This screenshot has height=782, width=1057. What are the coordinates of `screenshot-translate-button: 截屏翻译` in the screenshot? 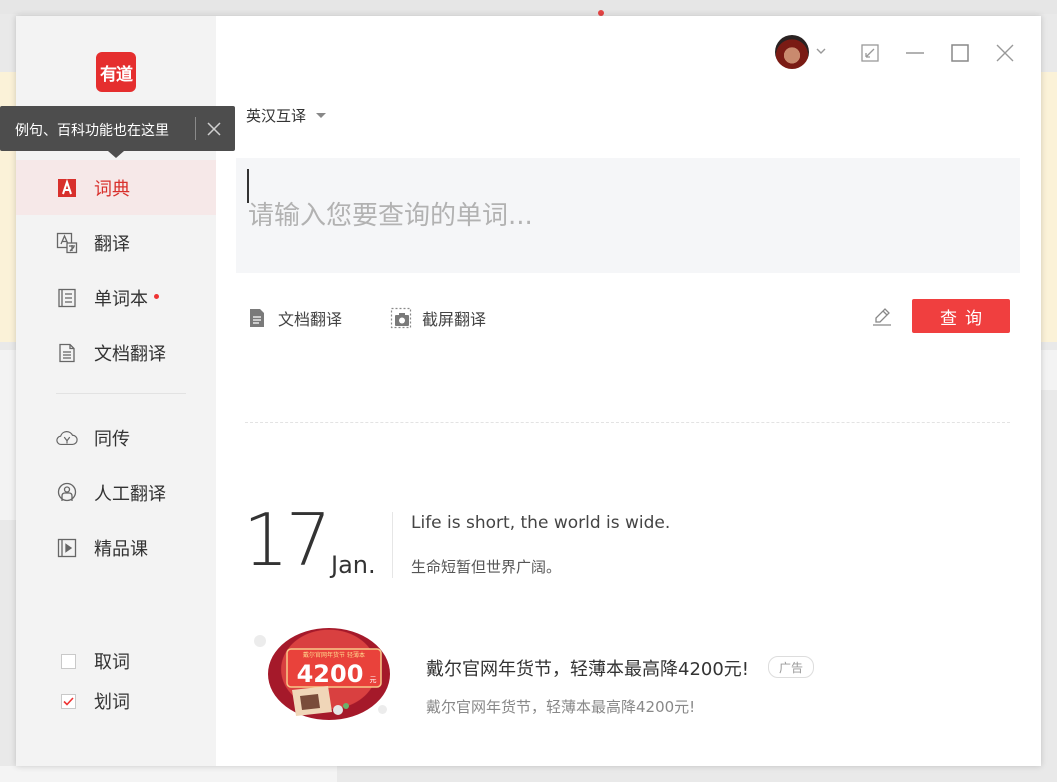 It's located at (438, 318).